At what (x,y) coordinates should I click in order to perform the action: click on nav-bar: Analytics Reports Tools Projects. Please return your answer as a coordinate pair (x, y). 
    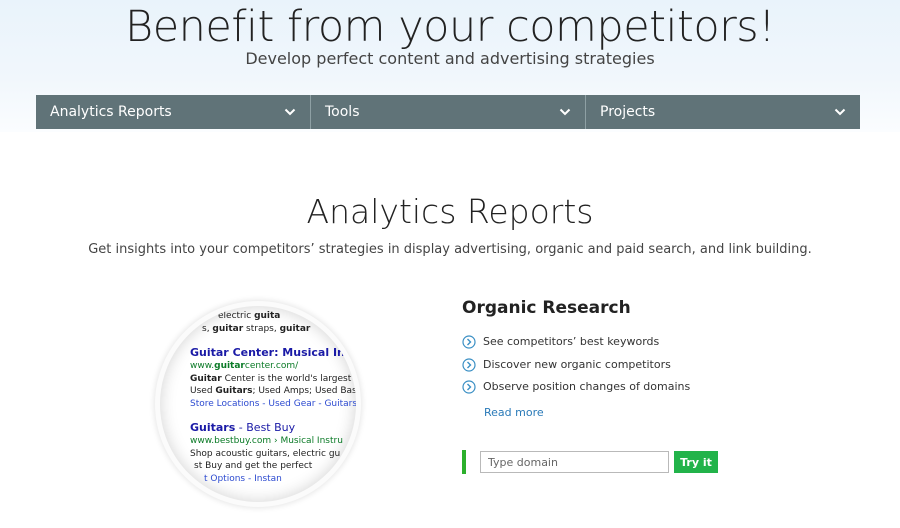
    Looking at the image, I should click on (448, 112).